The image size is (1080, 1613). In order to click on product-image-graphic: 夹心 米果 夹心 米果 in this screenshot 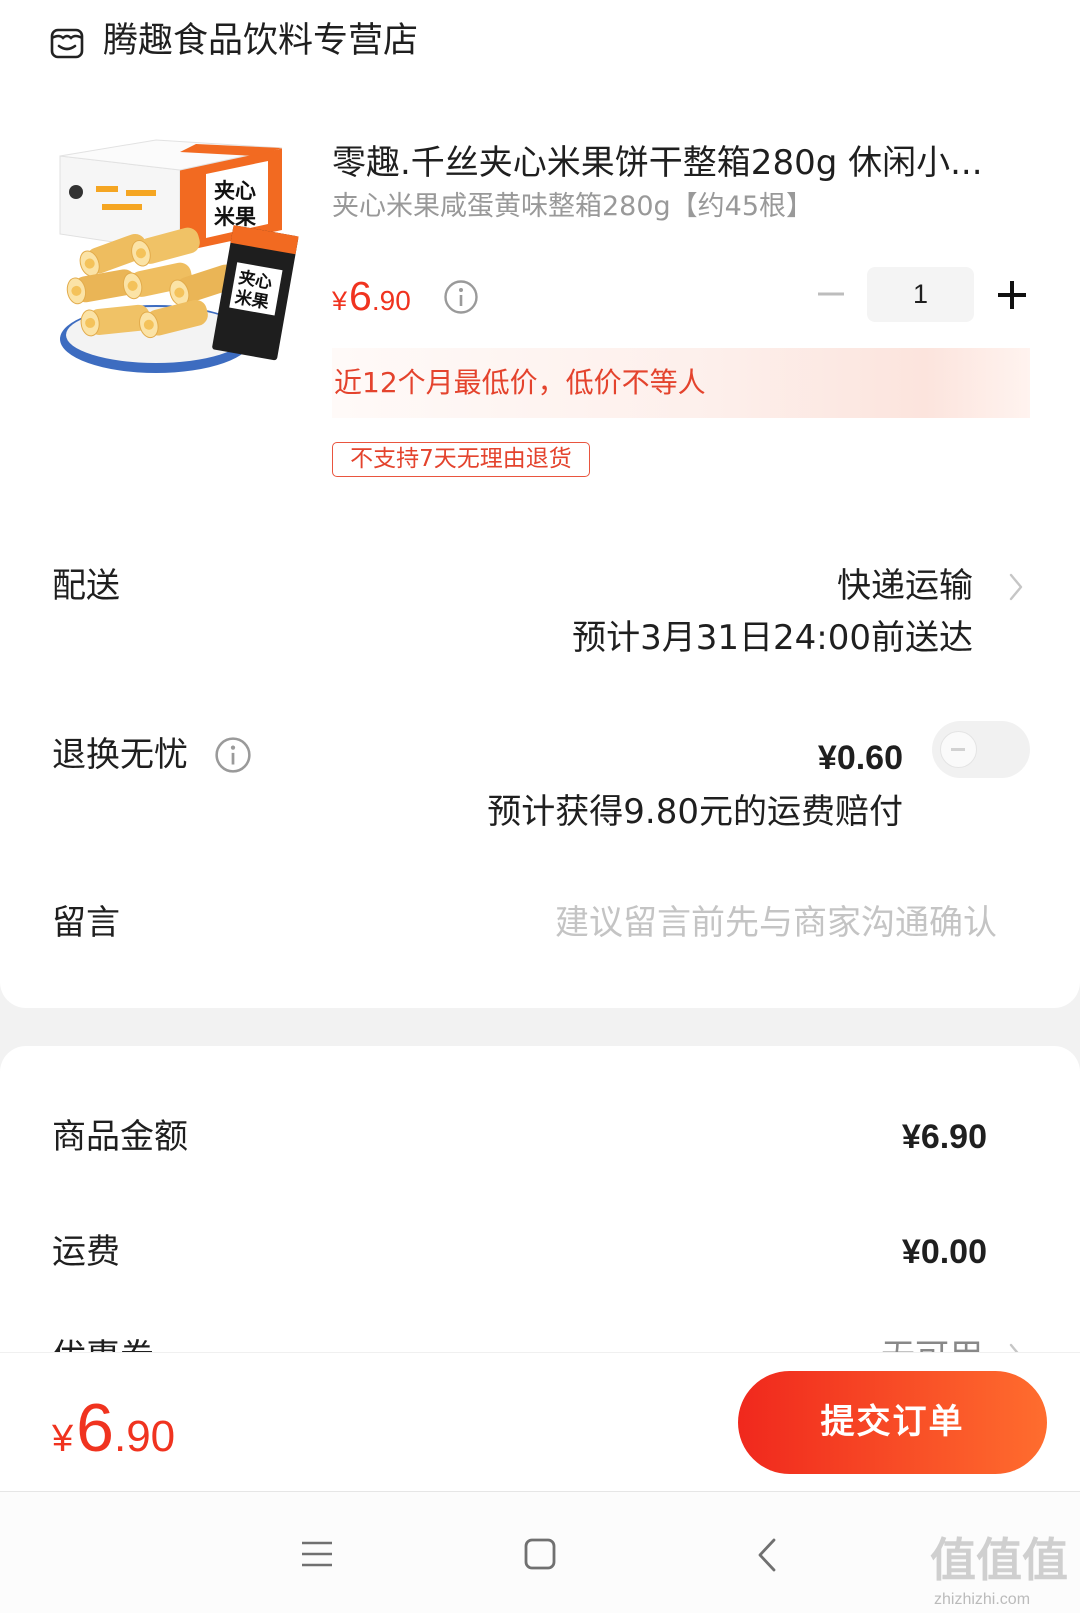, I will do `click(179, 256)`.